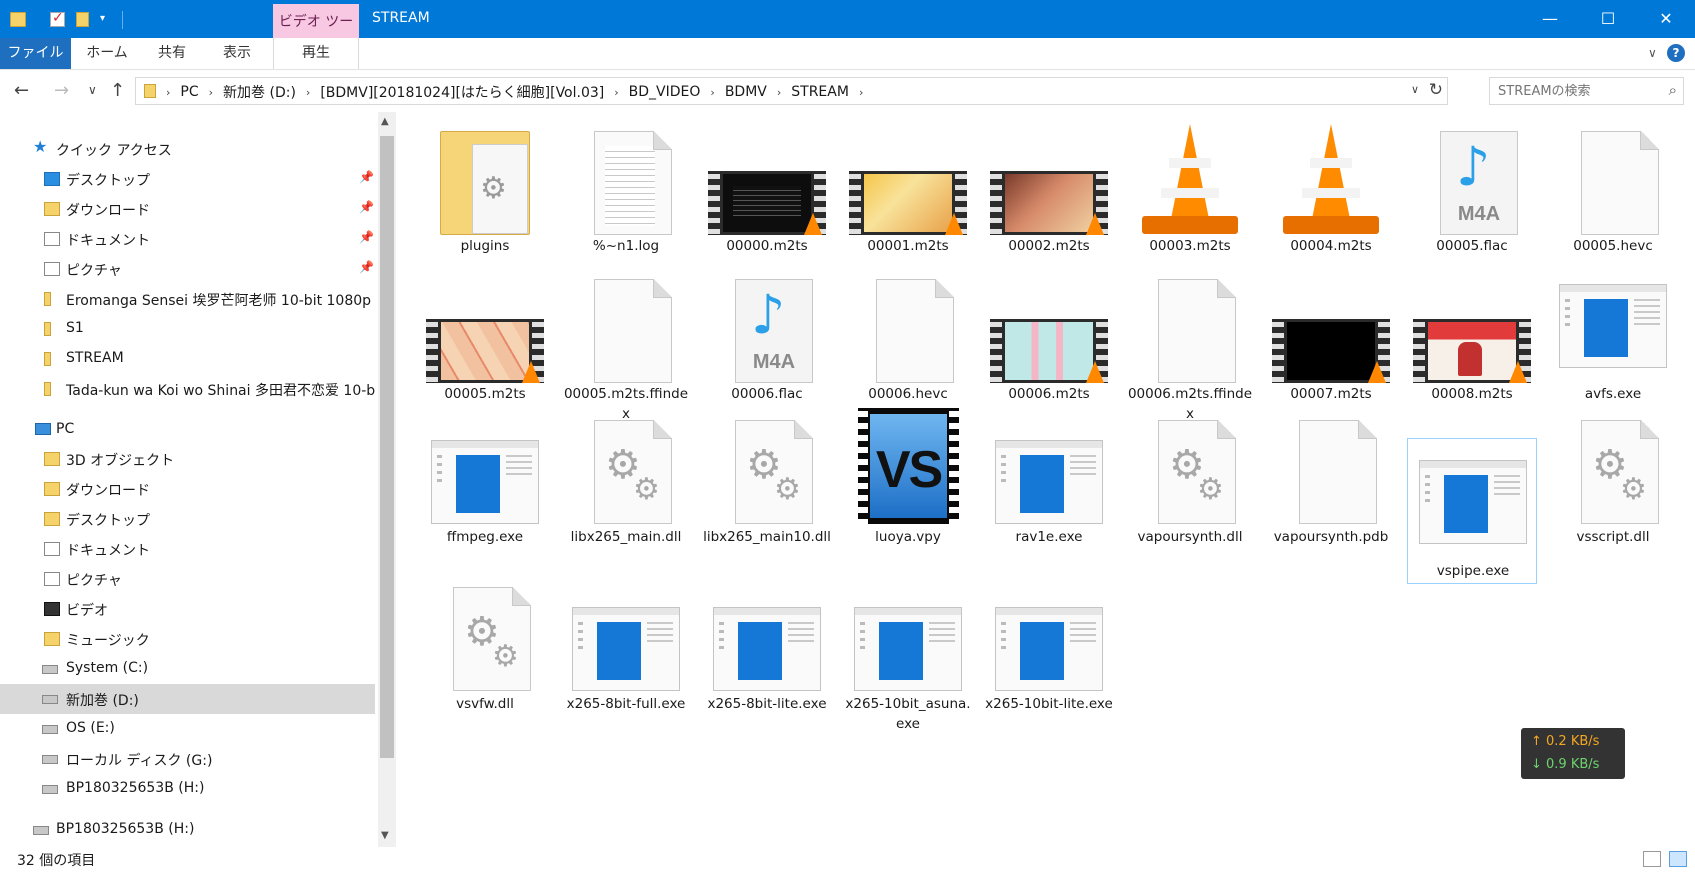 This screenshot has width=1695, height=872. I want to click on search-box: ⌕, so click(1586, 91).